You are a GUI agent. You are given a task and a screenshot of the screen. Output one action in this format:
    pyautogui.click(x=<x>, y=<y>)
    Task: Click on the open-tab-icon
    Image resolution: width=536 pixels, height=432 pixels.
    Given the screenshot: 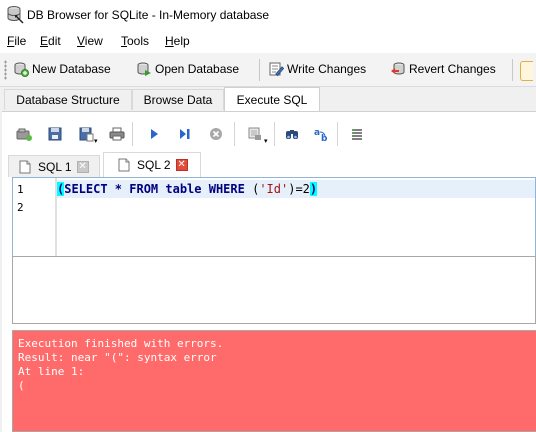 What is the action you would take?
    pyautogui.click(x=24, y=134)
    